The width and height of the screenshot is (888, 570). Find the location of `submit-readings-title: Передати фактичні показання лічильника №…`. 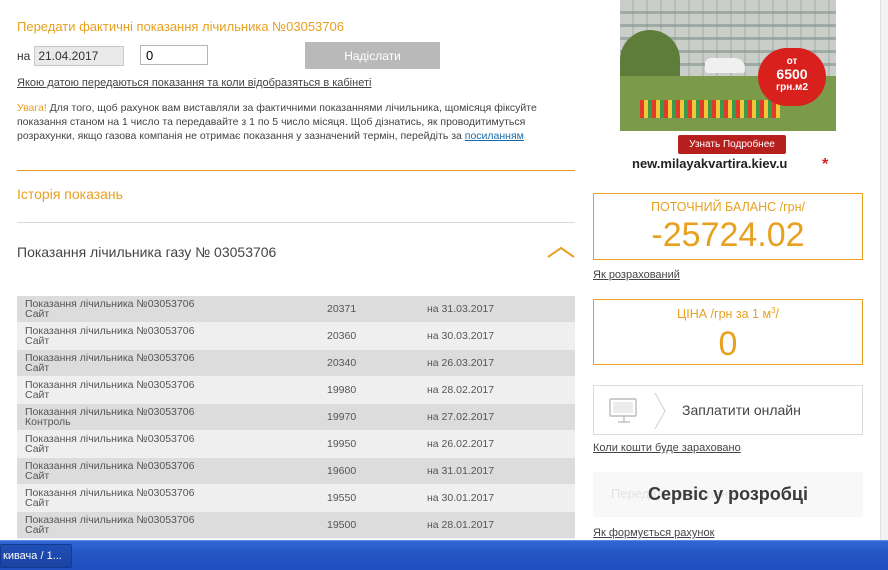

submit-readings-title: Передати фактичні показання лічильника №… is located at coordinates (180, 26).